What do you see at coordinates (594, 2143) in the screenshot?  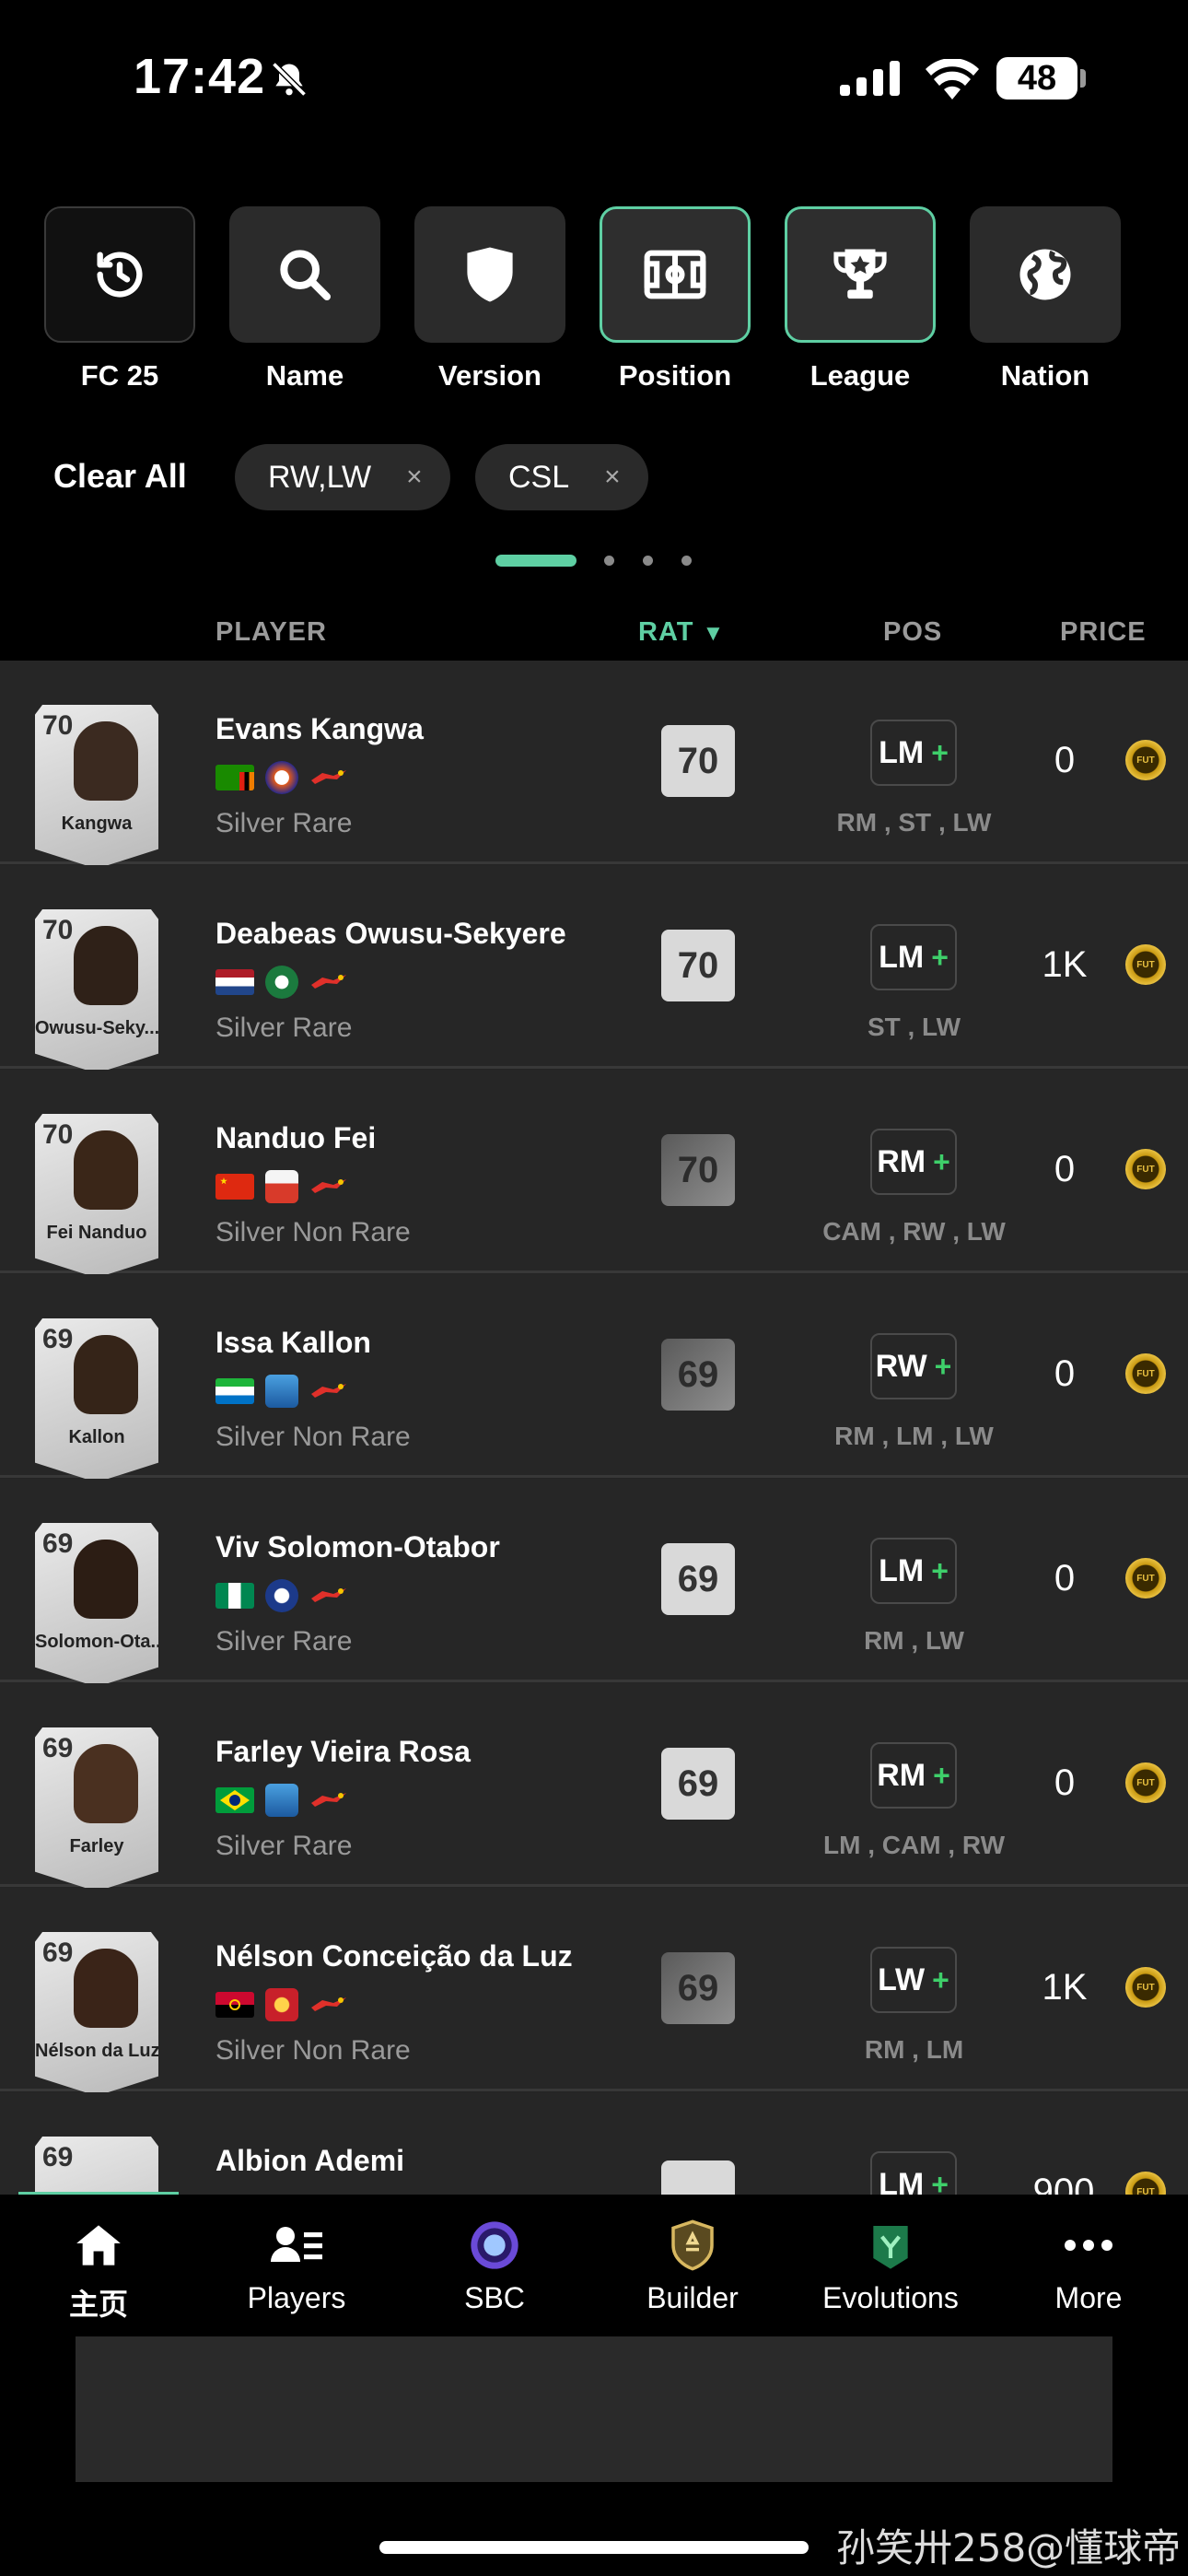 I see `player-row: 69 Albion Ademi LM + 900 FUT` at bounding box center [594, 2143].